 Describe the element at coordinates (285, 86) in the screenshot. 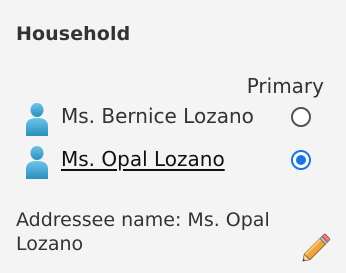

I see `primary-column-header: Primary` at that location.